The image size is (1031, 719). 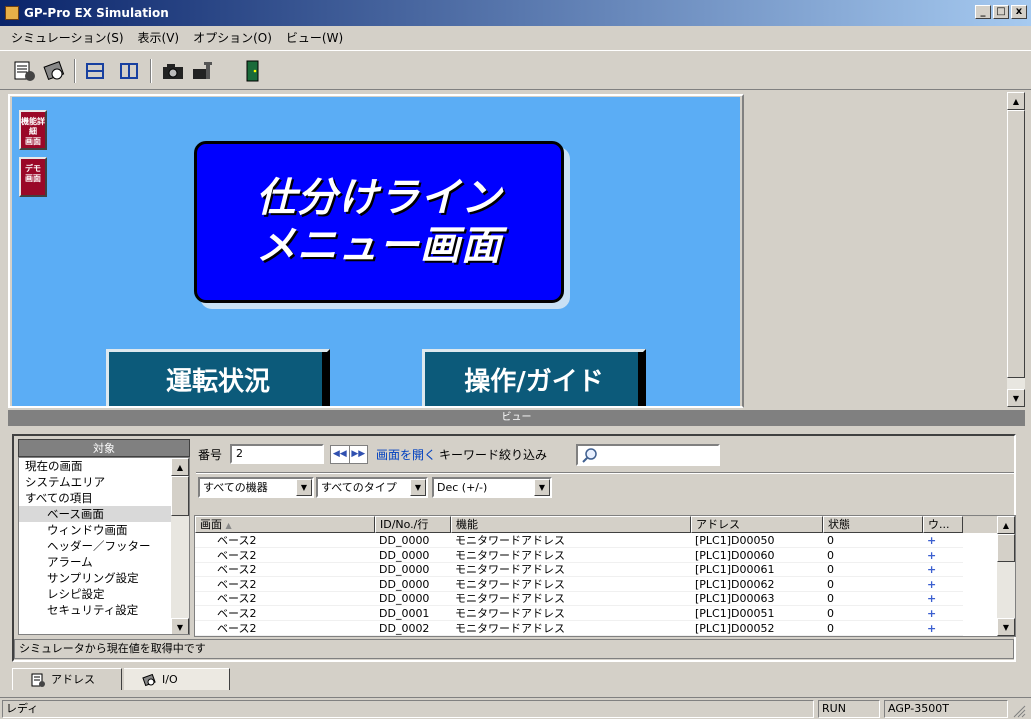 I want to click on io-icon, so click(x=149, y=679).